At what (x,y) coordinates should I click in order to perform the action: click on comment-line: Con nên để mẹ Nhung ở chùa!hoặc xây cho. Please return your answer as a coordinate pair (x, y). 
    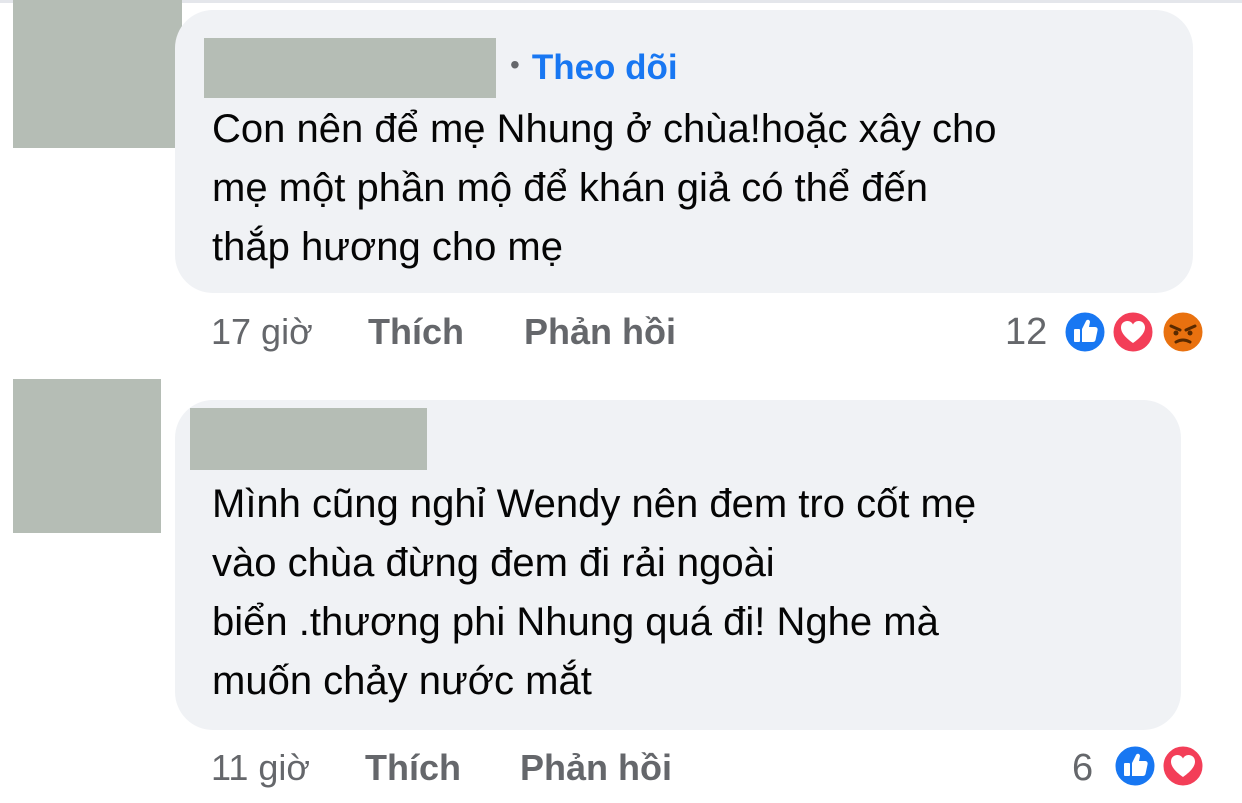
    Looking at the image, I should click on (604, 129).